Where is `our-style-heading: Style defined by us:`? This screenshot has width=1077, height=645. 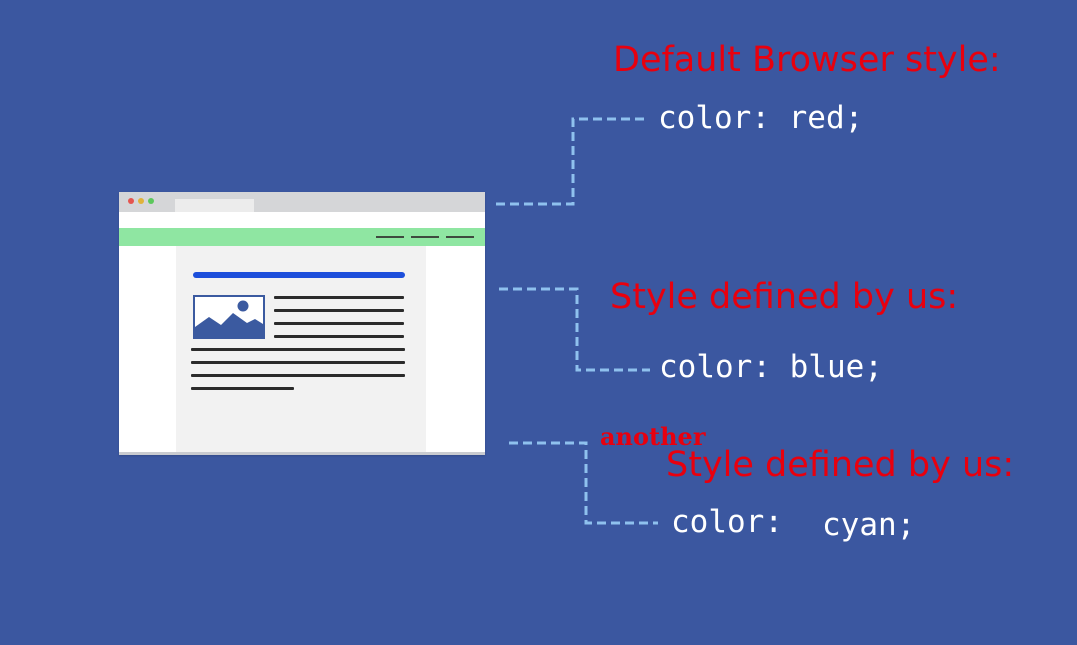 our-style-heading: Style defined by us: is located at coordinates (784, 297).